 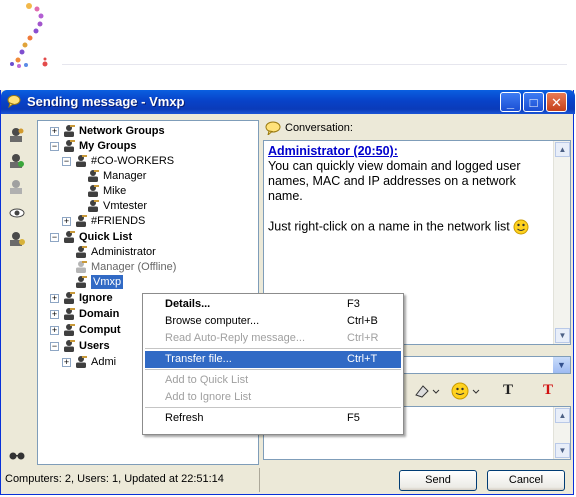 I want to click on tree-node-label: Users, so click(x=94, y=346).